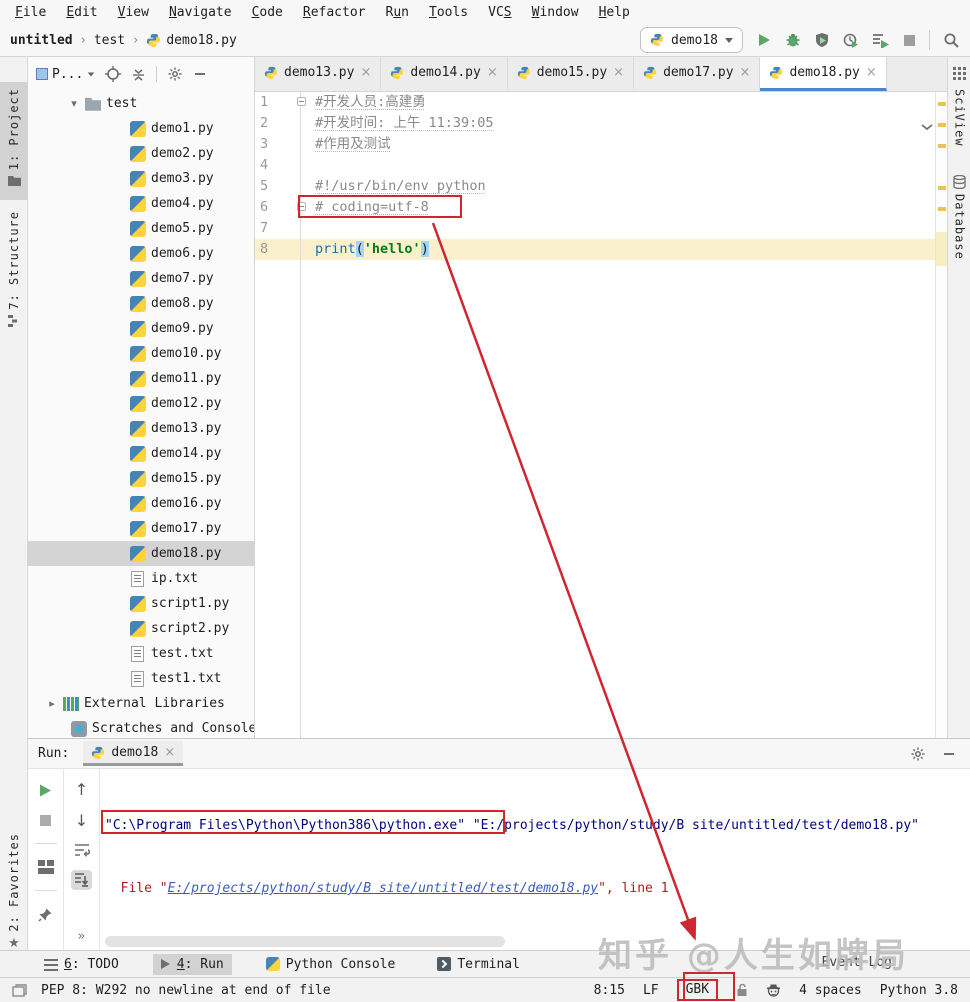 The image size is (970, 1002). What do you see at coordinates (555, 12) in the screenshot?
I see `menu-item: Window` at bounding box center [555, 12].